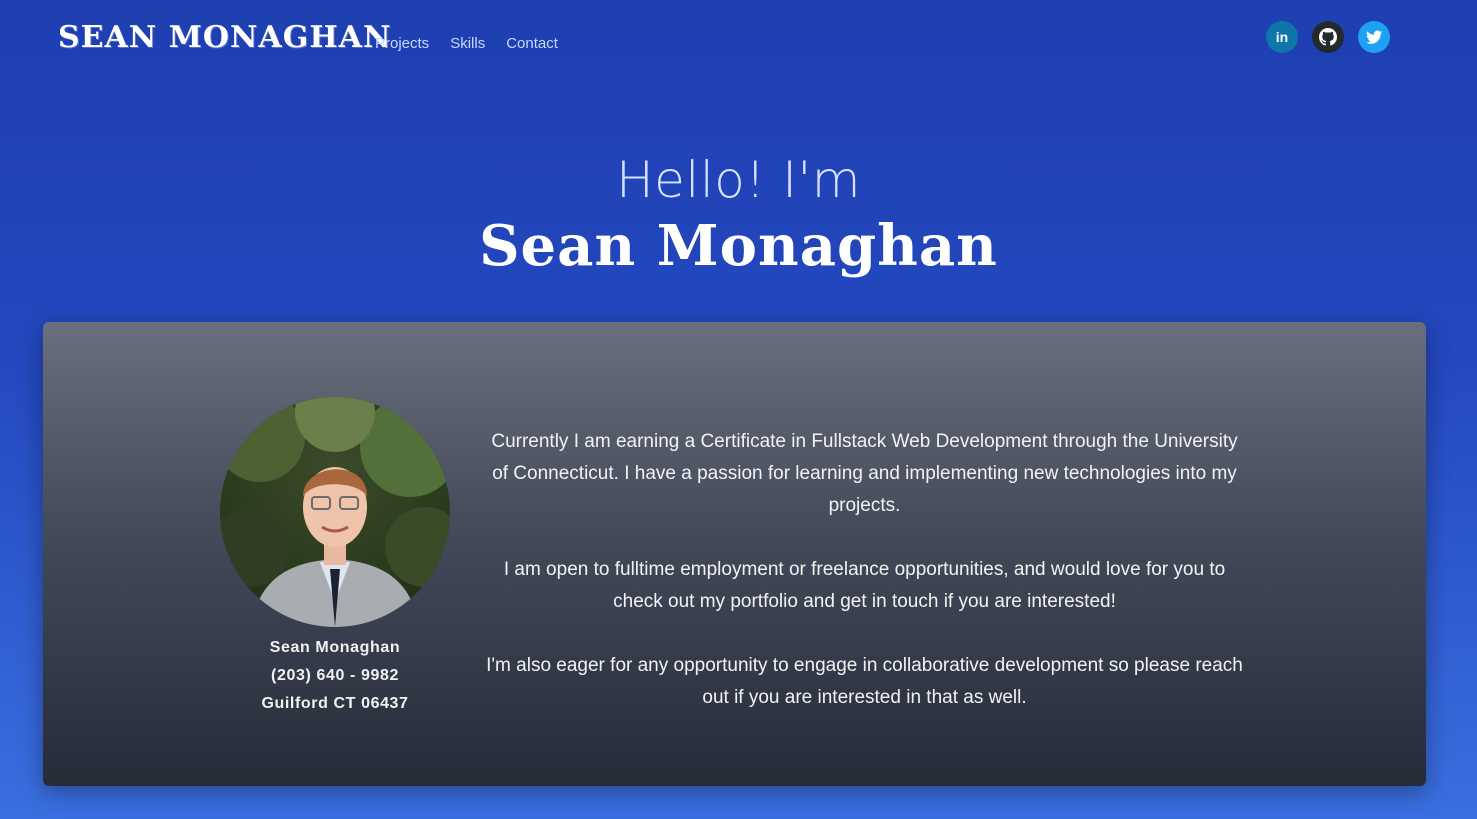 The width and height of the screenshot is (1477, 819). Describe the element at coordinates (738, 40) in the screenshot. I see `navbar: SEAN MONAGHAN Projects Skills Contact in` at that location.